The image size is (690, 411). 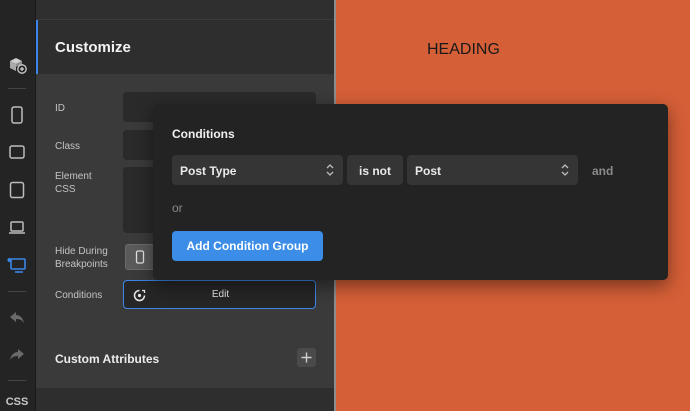 What do you see at coordinates (18, 205) in the screenshot?
I see `left-toolbar: CSS` at bounding box center [18, 205].